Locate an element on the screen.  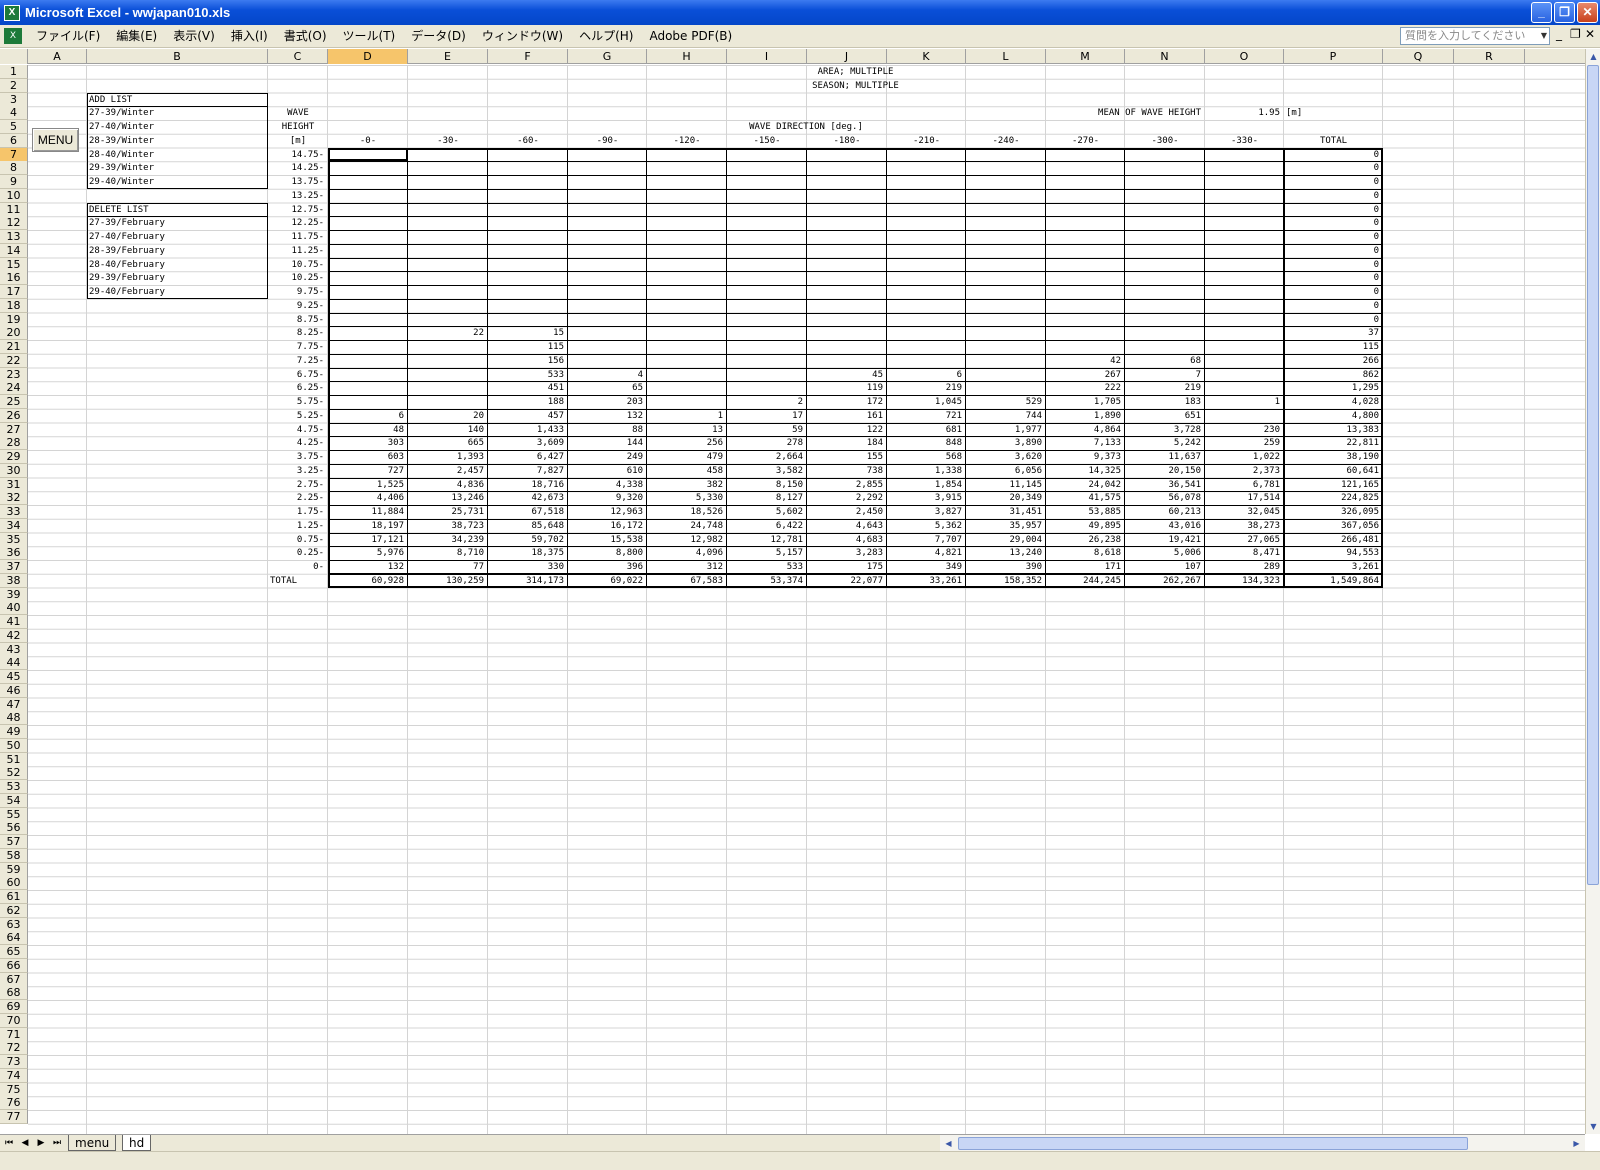
column-header-g: G is located at coordinates (607, 56).